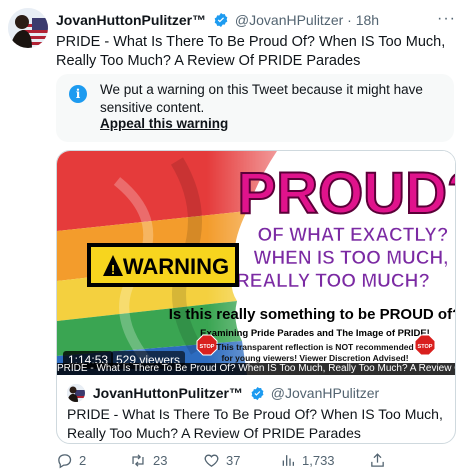  Describe the element at coordinates (176, 266) in the screenshot. I see `warning-sign-label: WARNING` at that location.